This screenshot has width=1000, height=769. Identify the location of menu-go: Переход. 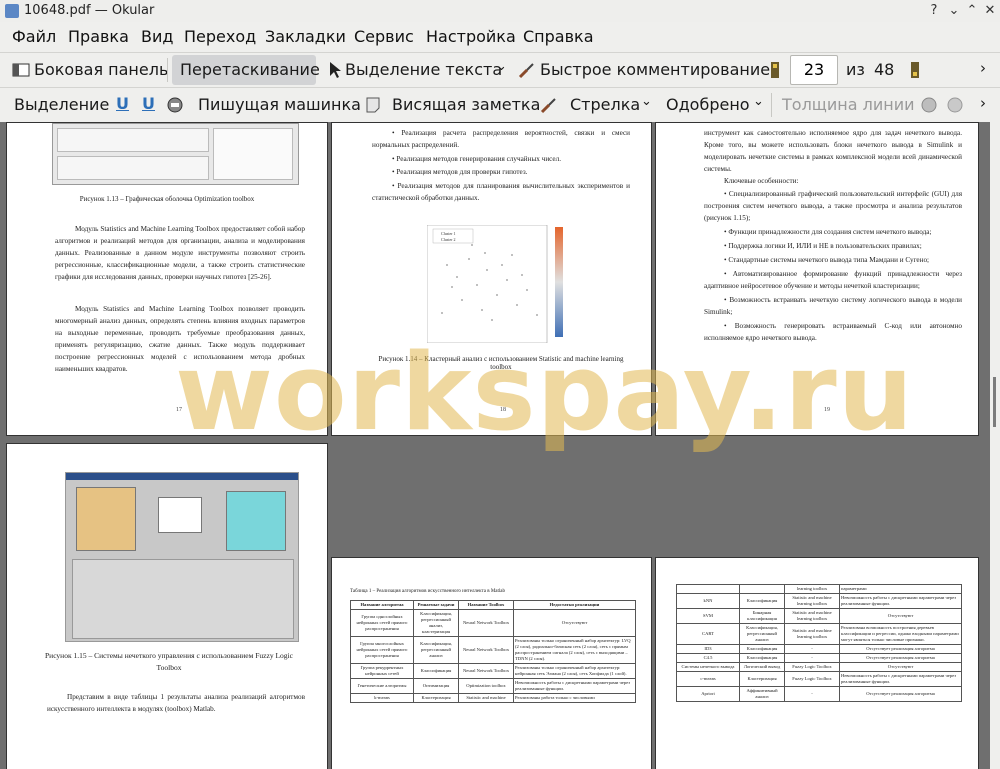
(220, 36).